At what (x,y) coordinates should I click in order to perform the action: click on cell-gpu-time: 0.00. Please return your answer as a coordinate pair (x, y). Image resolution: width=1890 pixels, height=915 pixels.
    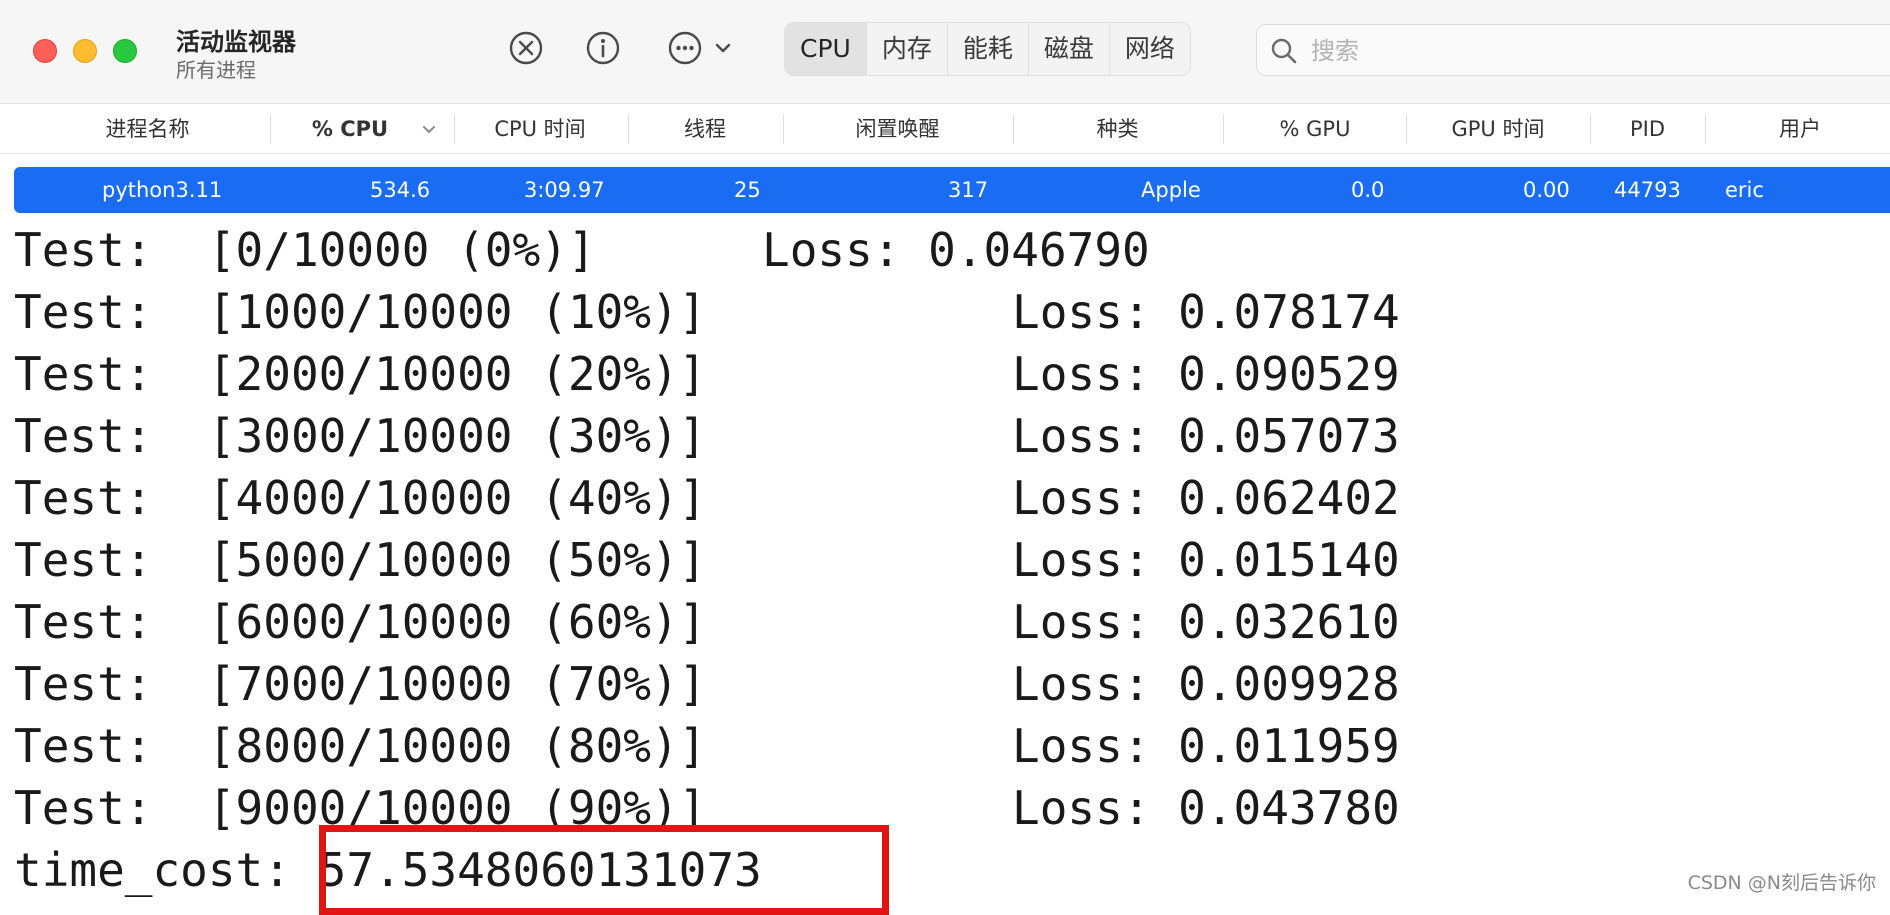
    Looking at the image, I should click on (1546, 190).